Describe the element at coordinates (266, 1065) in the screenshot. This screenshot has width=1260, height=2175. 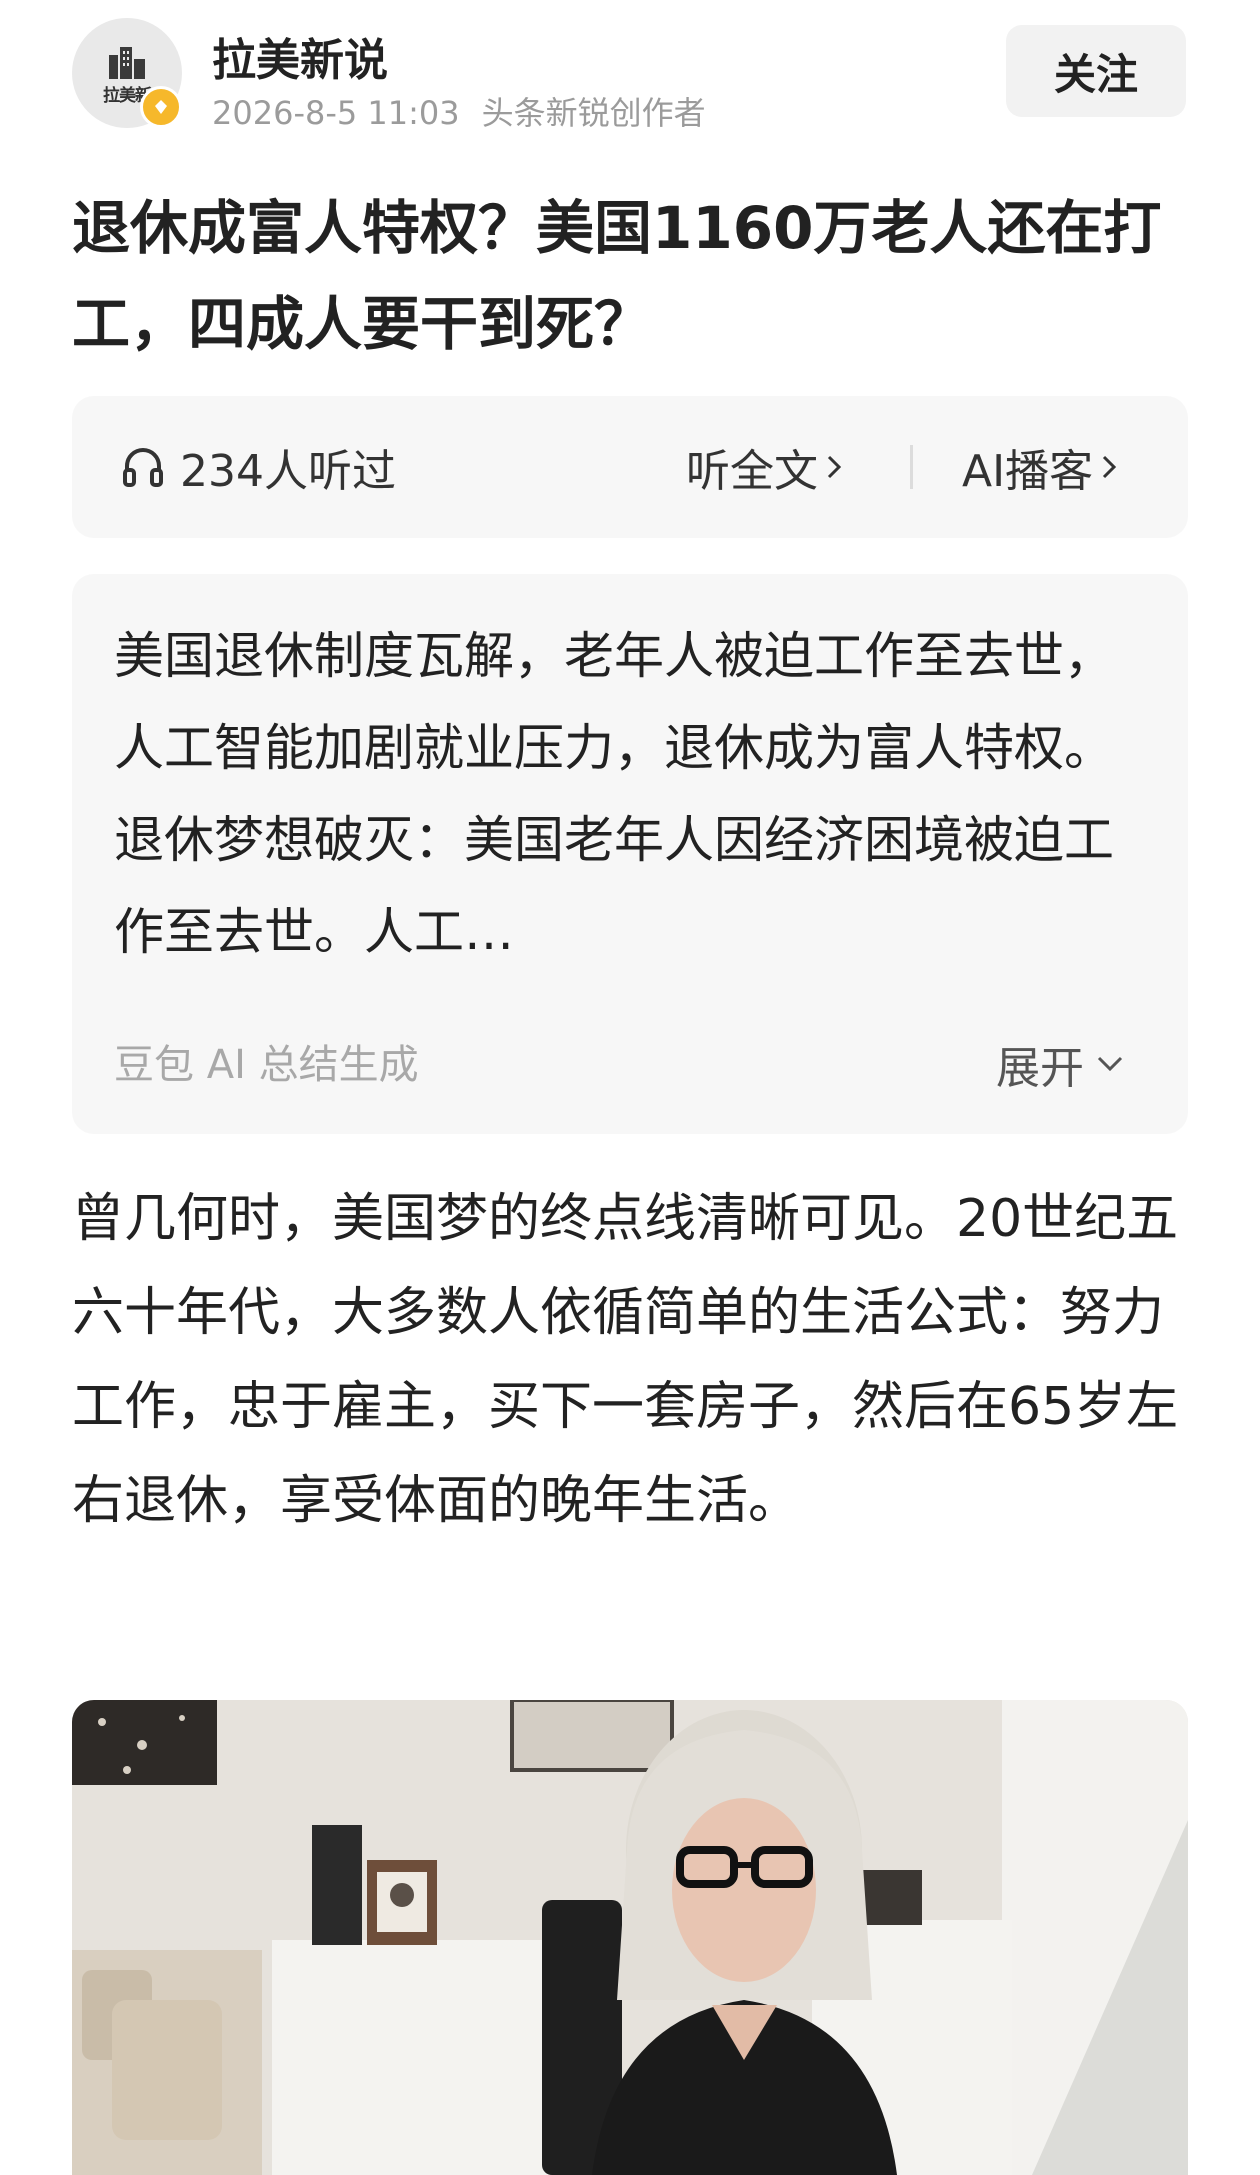
I see `ai-summary-source: 豆包 AI 总结生成` at that location.